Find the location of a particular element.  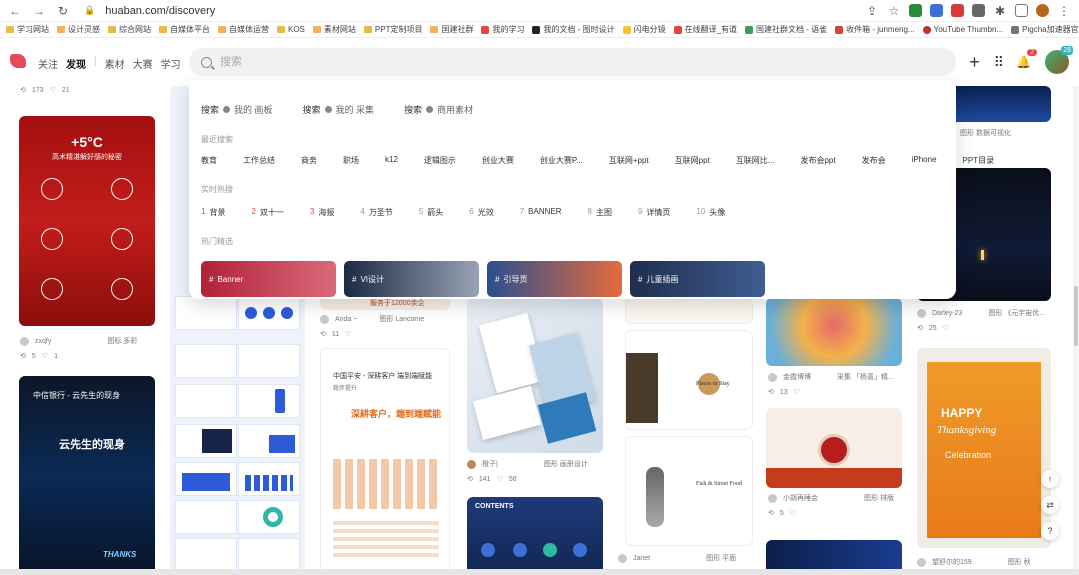

puzzle-icon: ✱ is located at coordinates (1000, 11).